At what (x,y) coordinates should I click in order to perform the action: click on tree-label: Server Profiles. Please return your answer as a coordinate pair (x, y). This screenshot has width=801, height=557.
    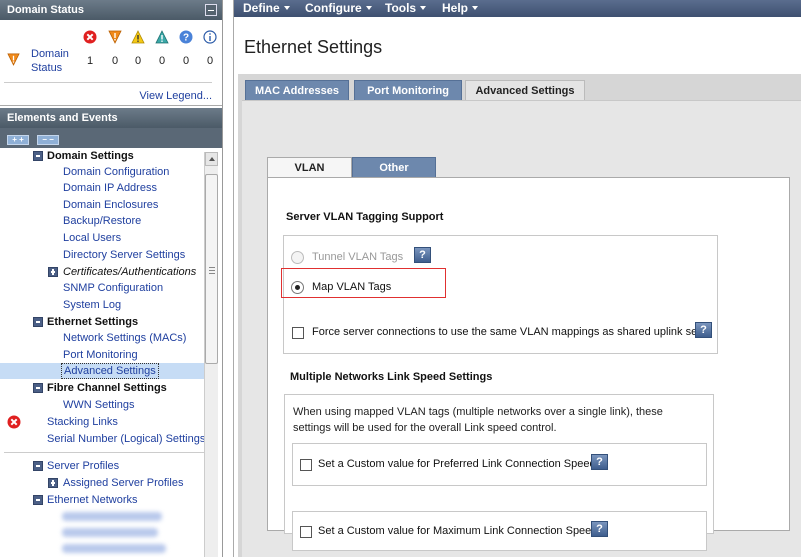
    Looking at the image, I should click on (83, 466).